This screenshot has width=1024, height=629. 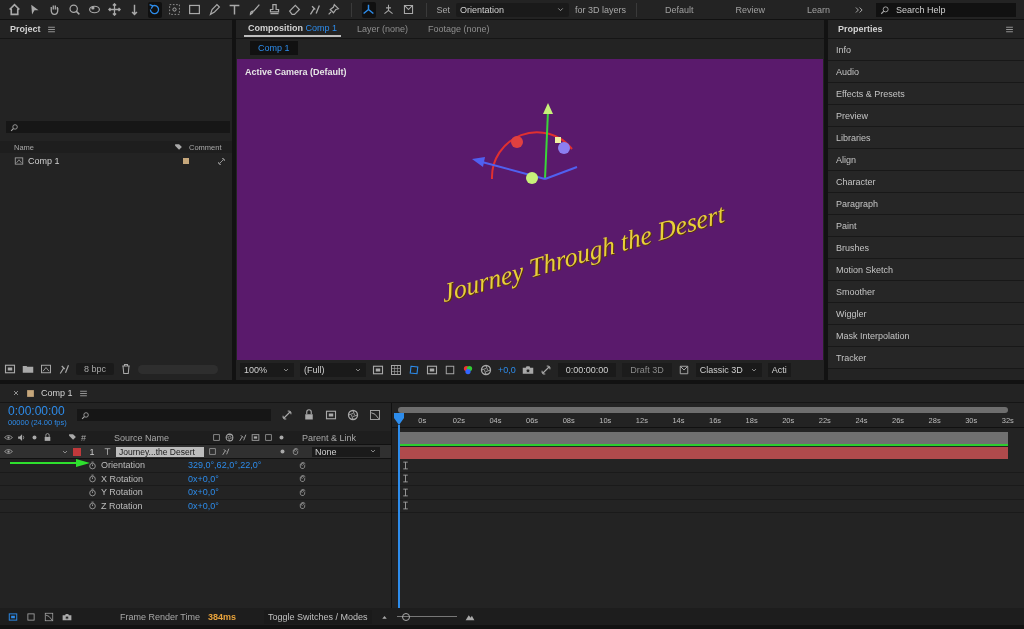 I want to click on folder-icon, so click(x=28, y=369).